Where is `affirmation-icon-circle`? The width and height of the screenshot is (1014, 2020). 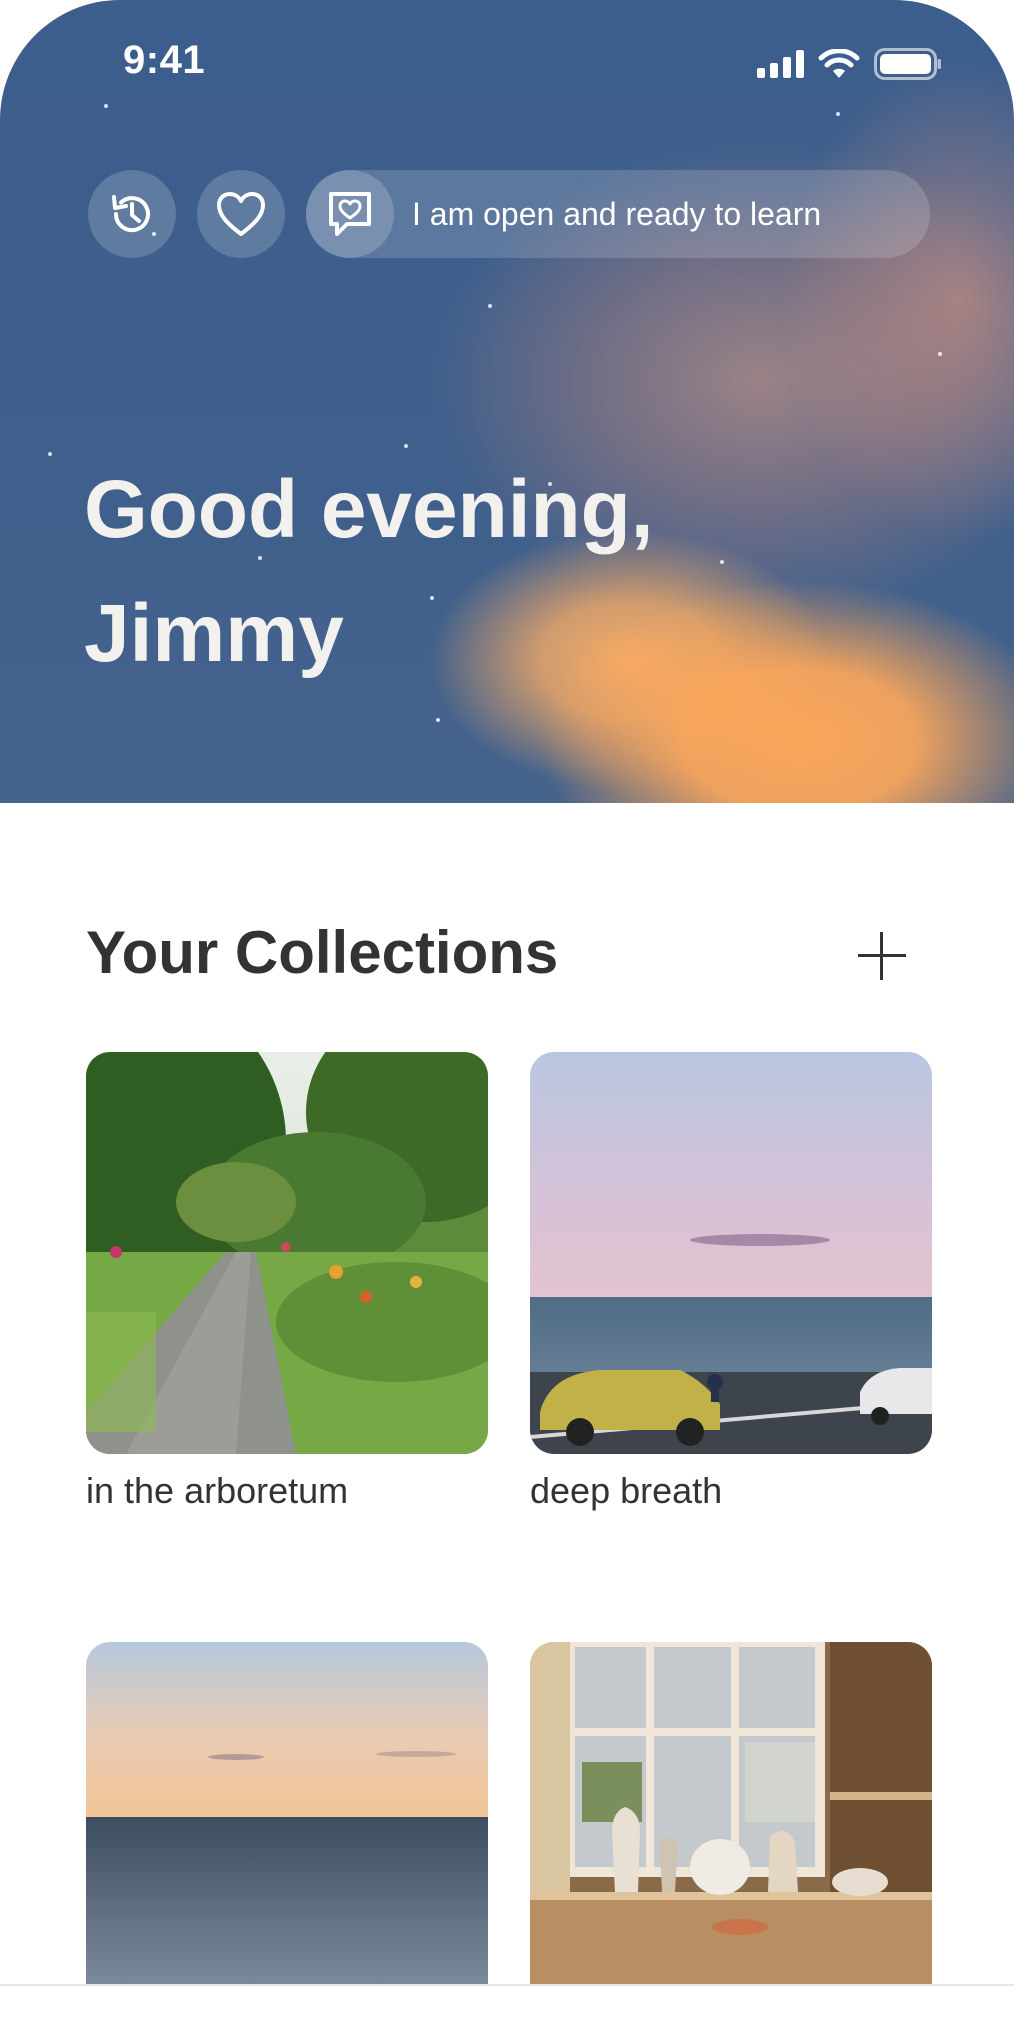 affirmation-icon-circle is located at coordinates (350, 214).